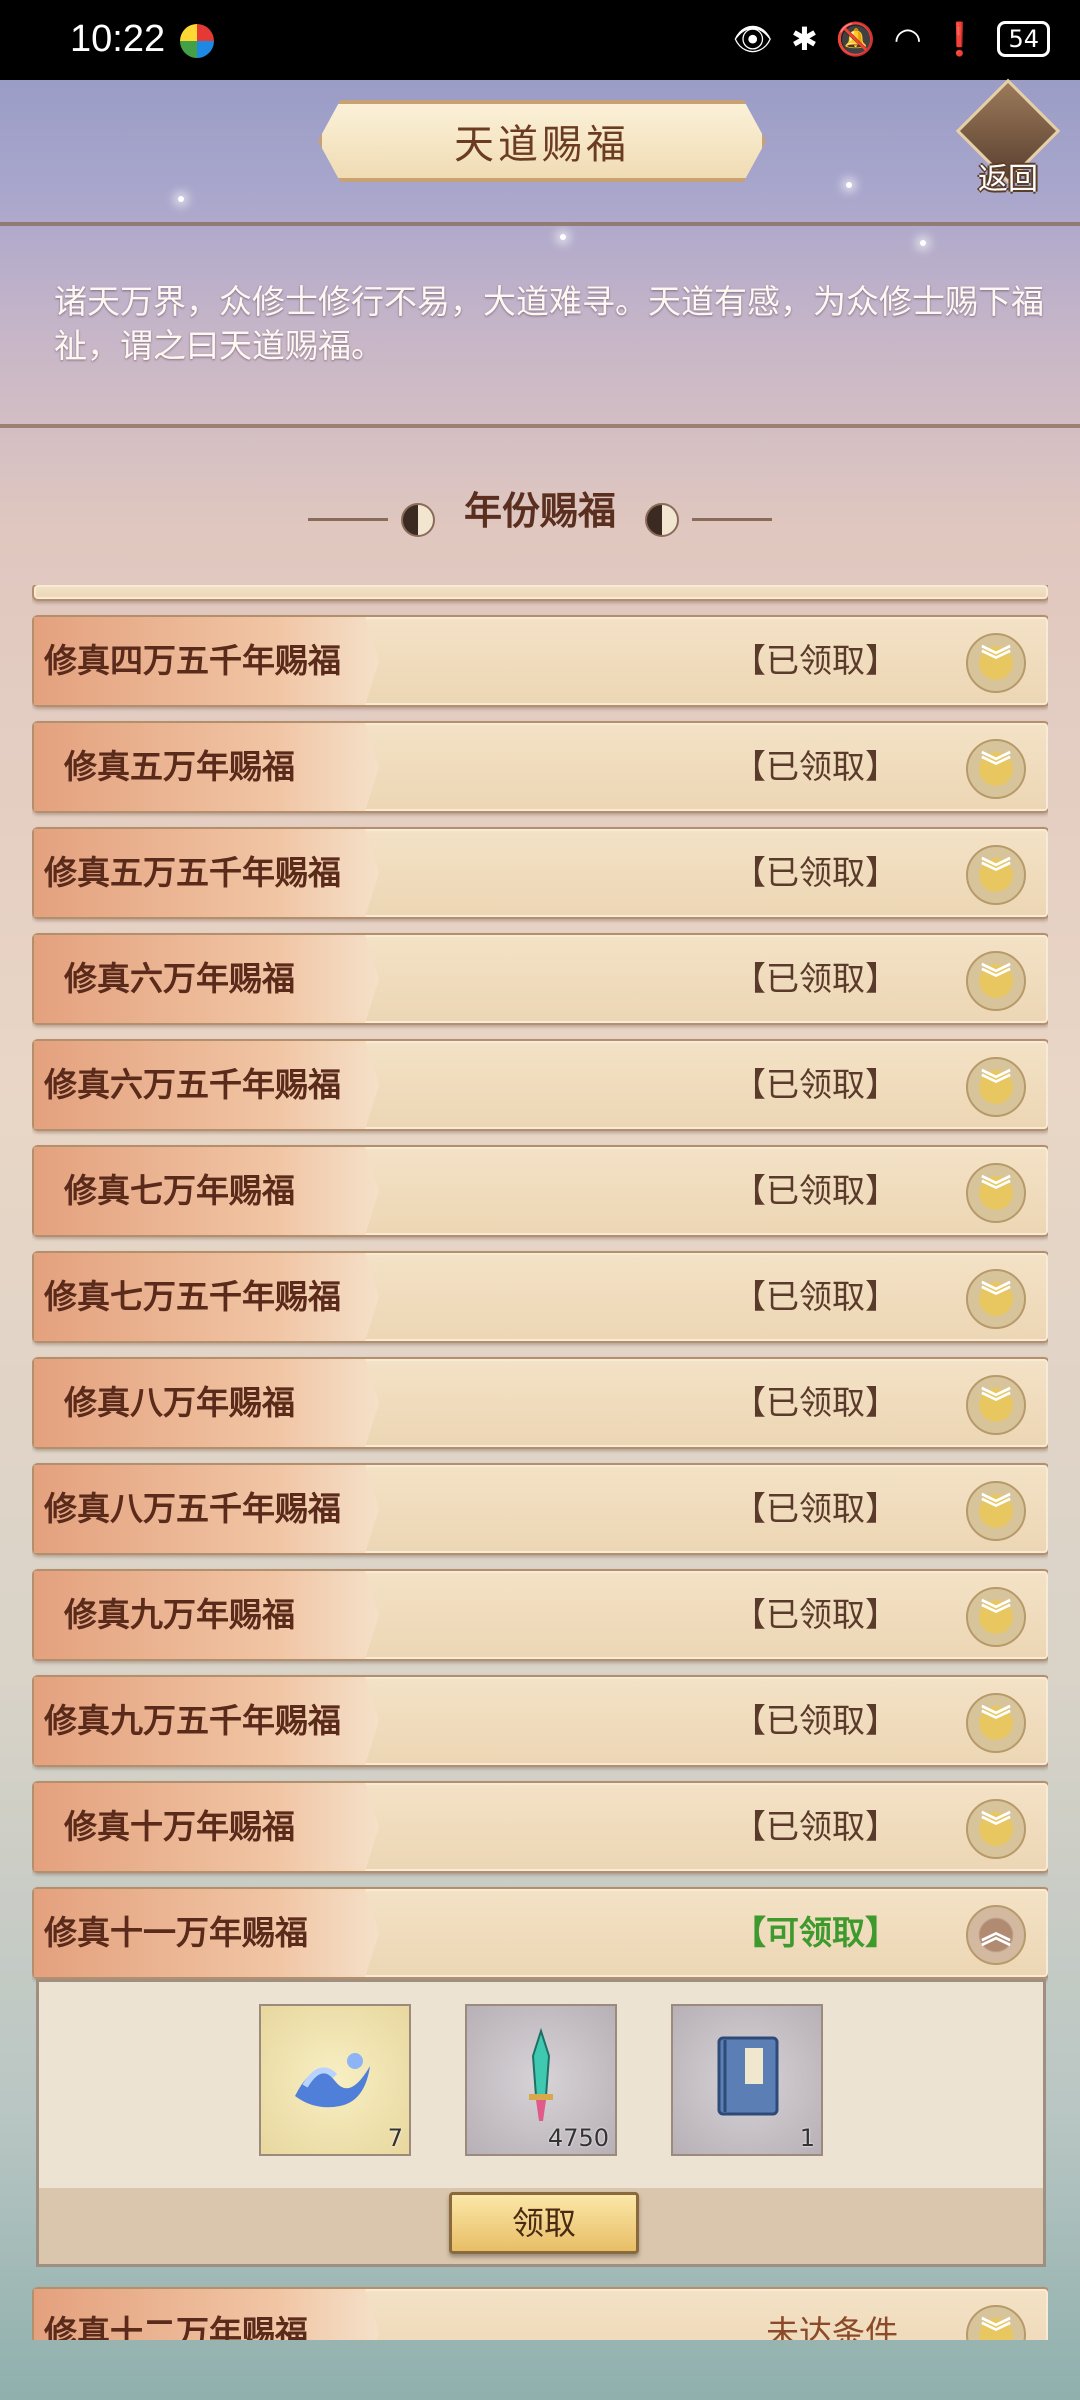 Image resolution: width=1080 pixels, height=2400 pixels. I want to click on collapse-chevron-icon: ︽, so click(996, 1935).